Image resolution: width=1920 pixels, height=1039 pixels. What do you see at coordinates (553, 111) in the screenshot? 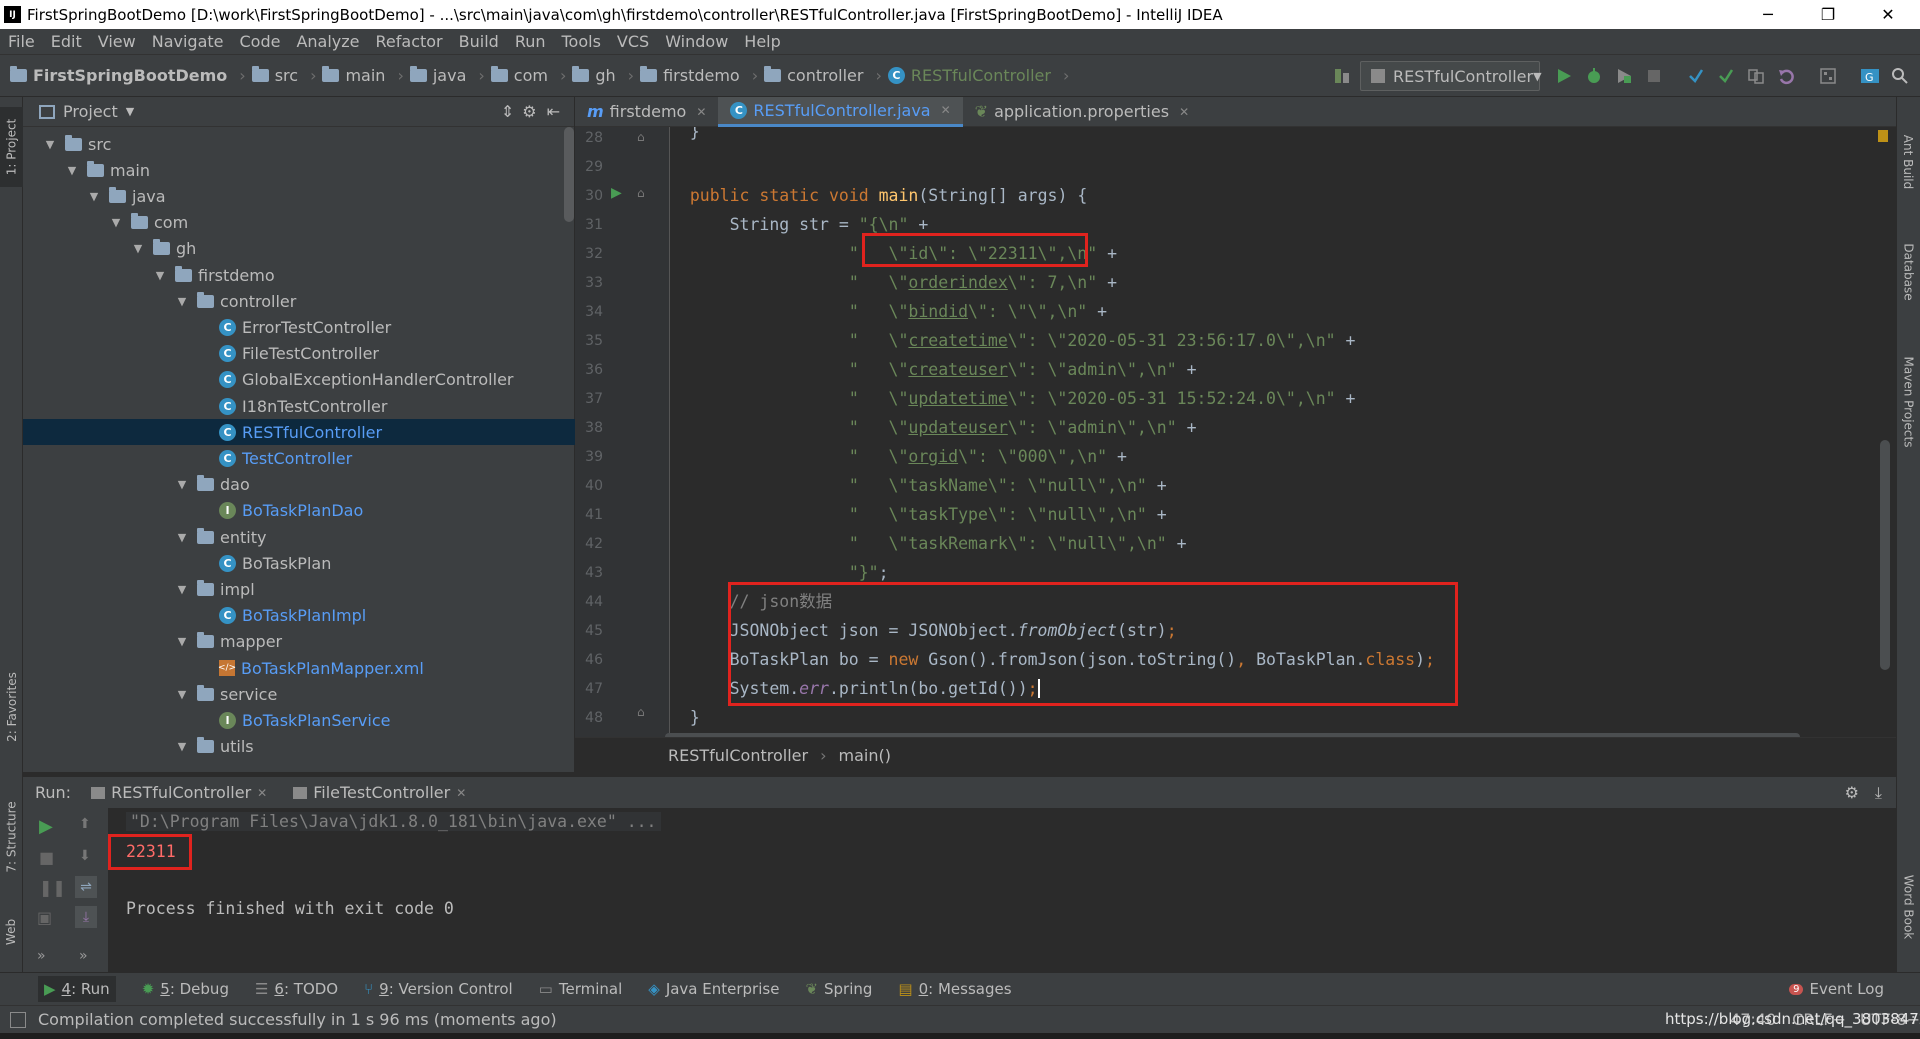
I see `hide-panel-icon: ⇤` at bounding box center [553, 111].